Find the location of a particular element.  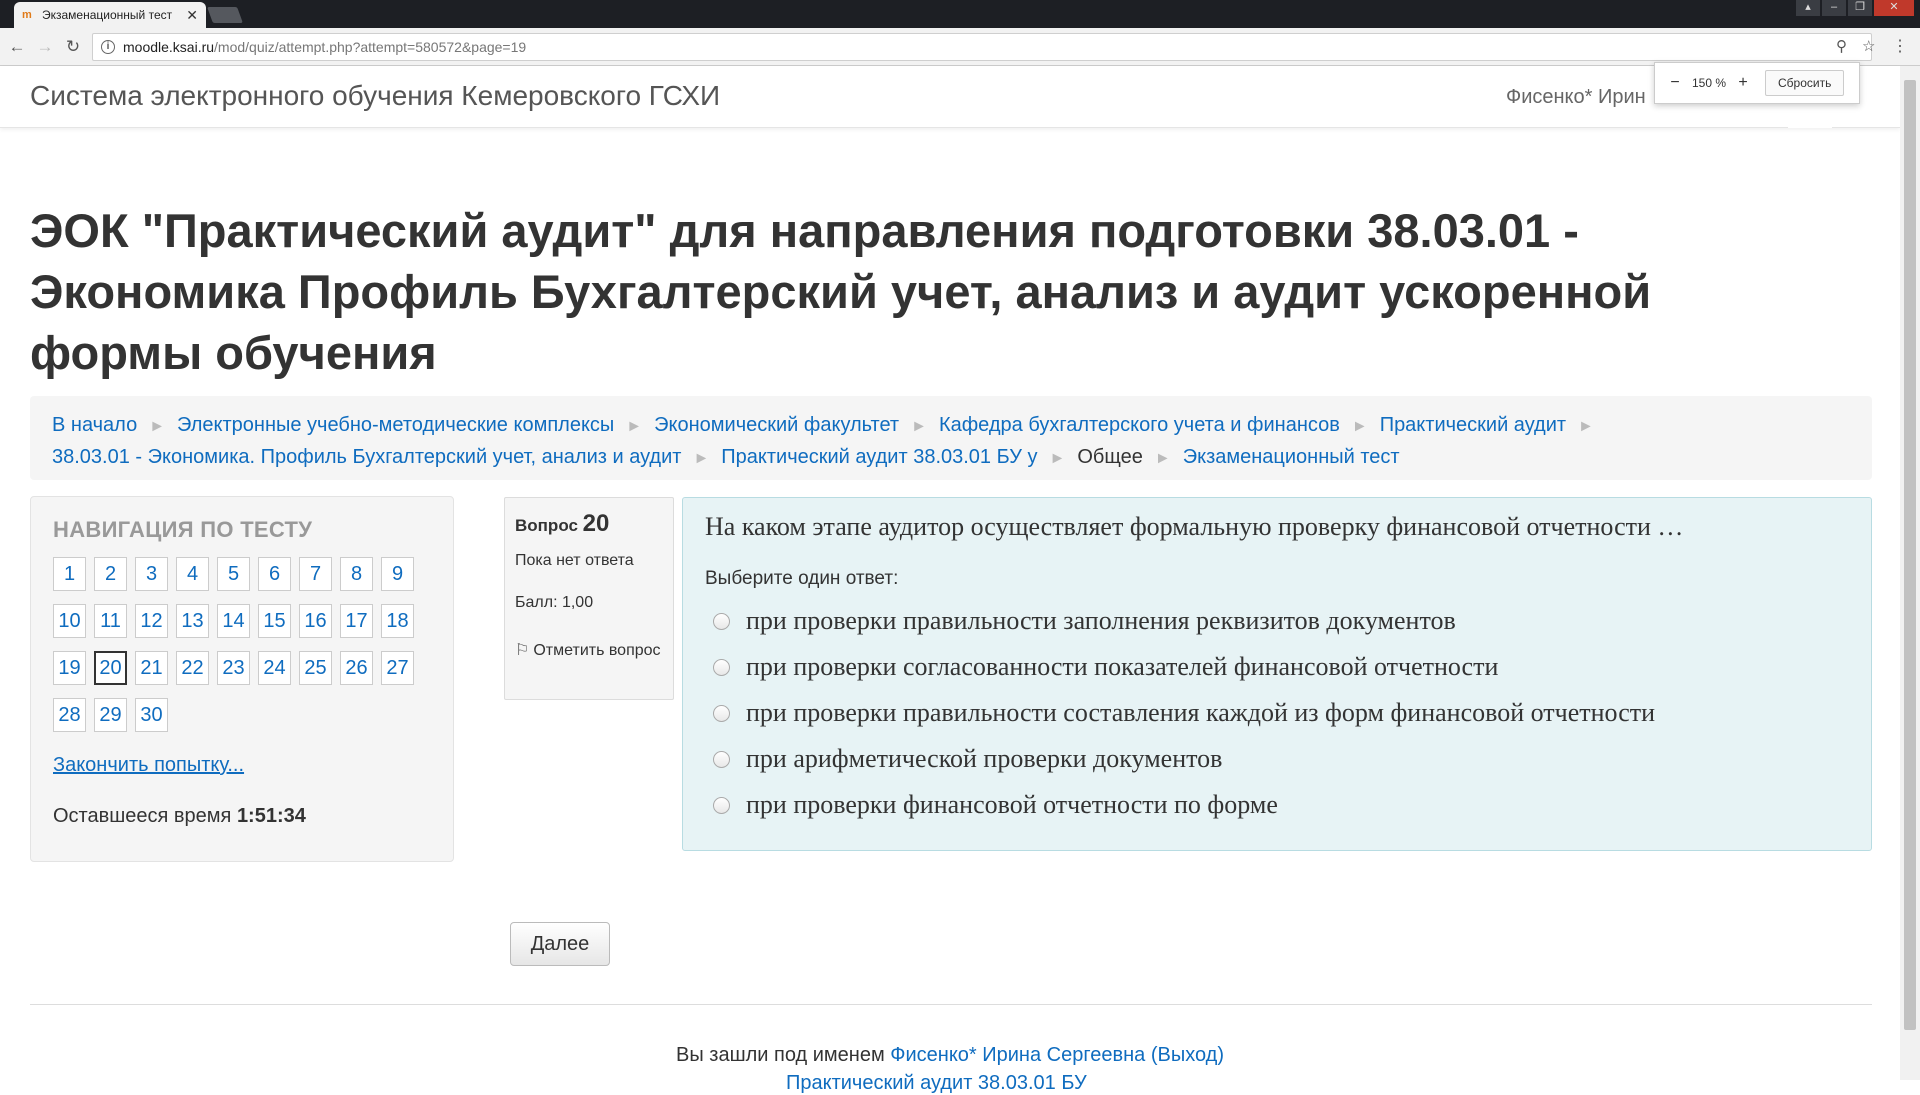

scrollbar-thumb is located at coordinates (1910, 555).